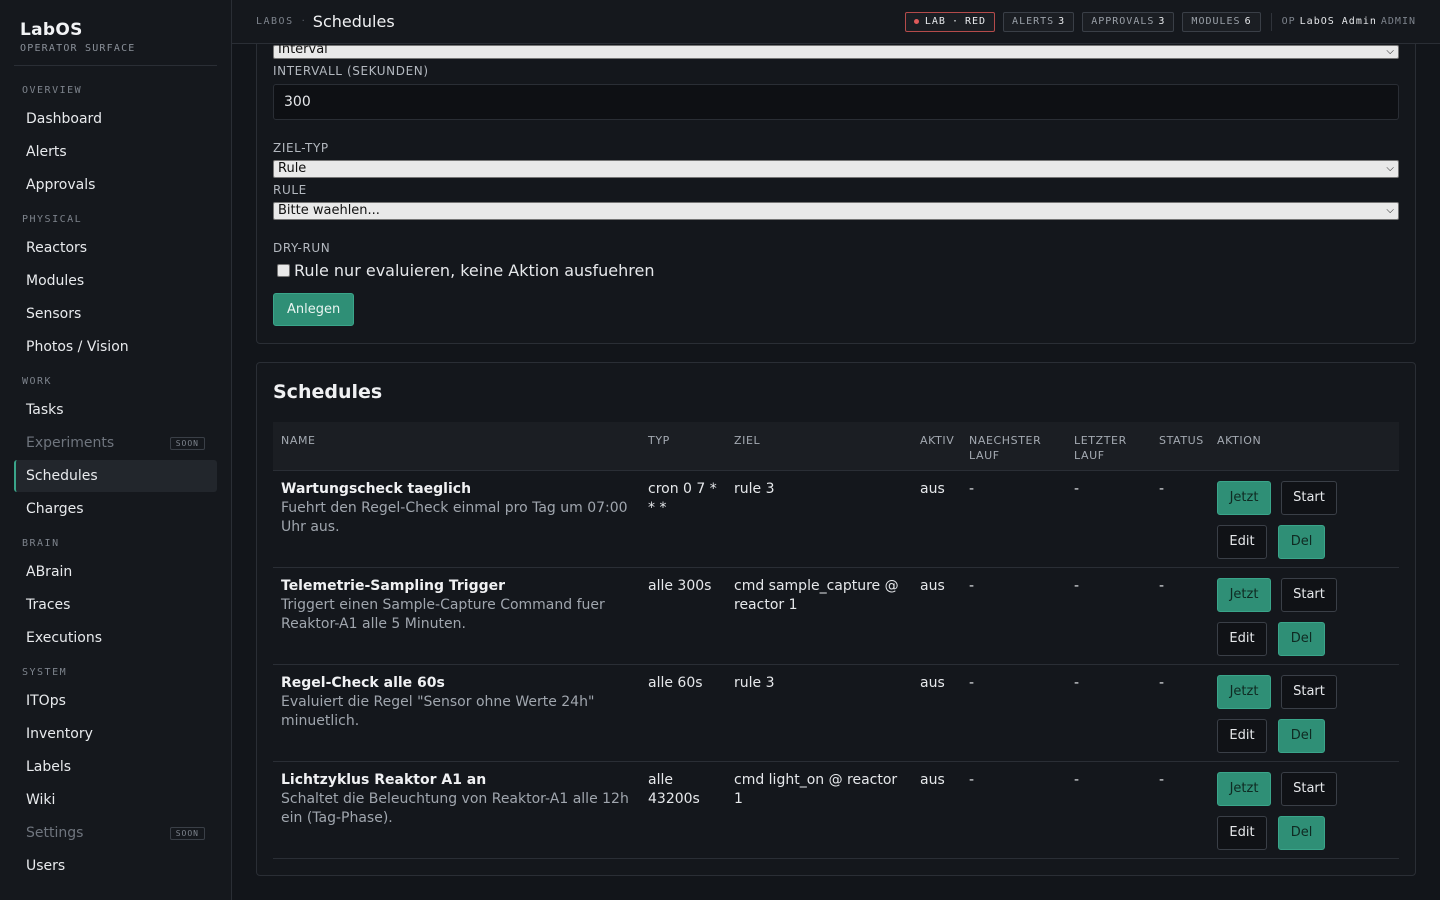 The height and width of the screenshot is (900, 1440). I want to click on sidebar-item-experiments: Experiments SOON, so click(115, 443).